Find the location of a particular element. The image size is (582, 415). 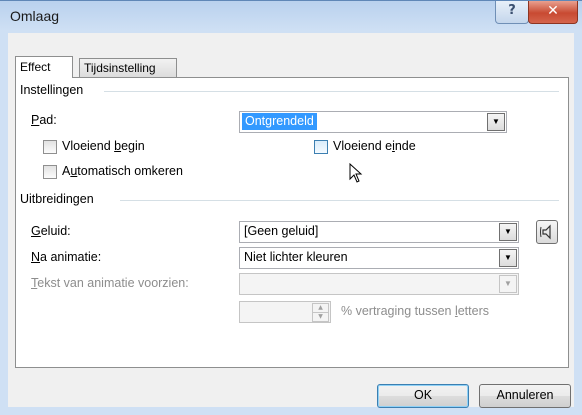

sound-label: Geluid: is located at coordinates (51, 231).